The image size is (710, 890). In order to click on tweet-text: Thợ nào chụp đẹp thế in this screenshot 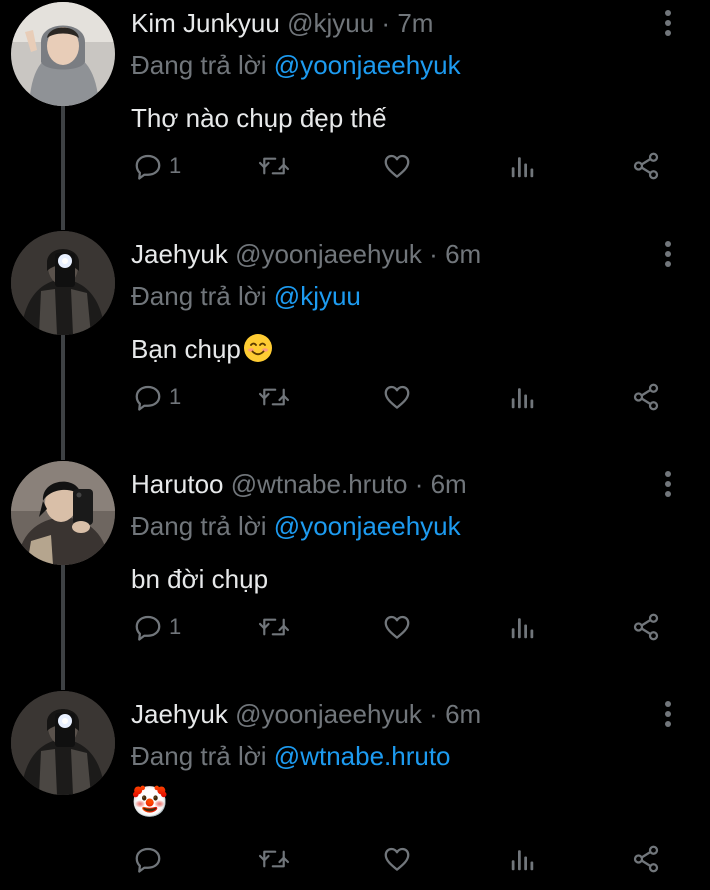, I will do `click(259, 118)`.